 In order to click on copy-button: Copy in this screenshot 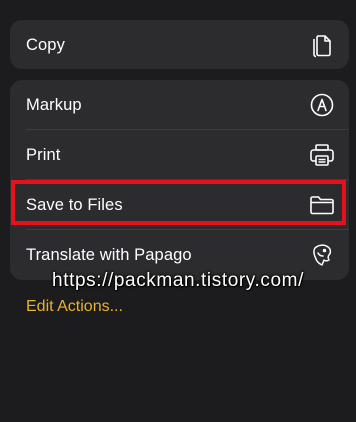, I will do `click(179, 44)`.